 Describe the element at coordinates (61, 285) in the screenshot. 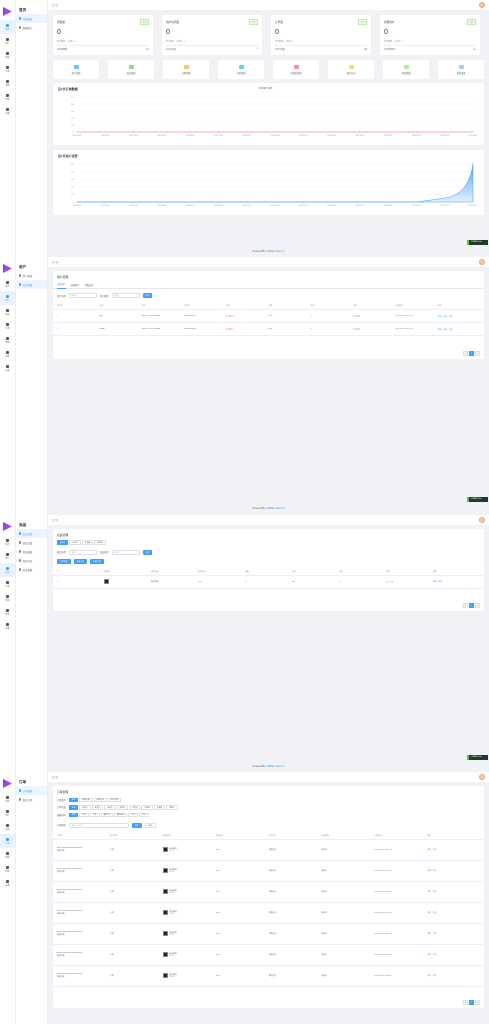

I see `tab-all: 全部用户` at that location.